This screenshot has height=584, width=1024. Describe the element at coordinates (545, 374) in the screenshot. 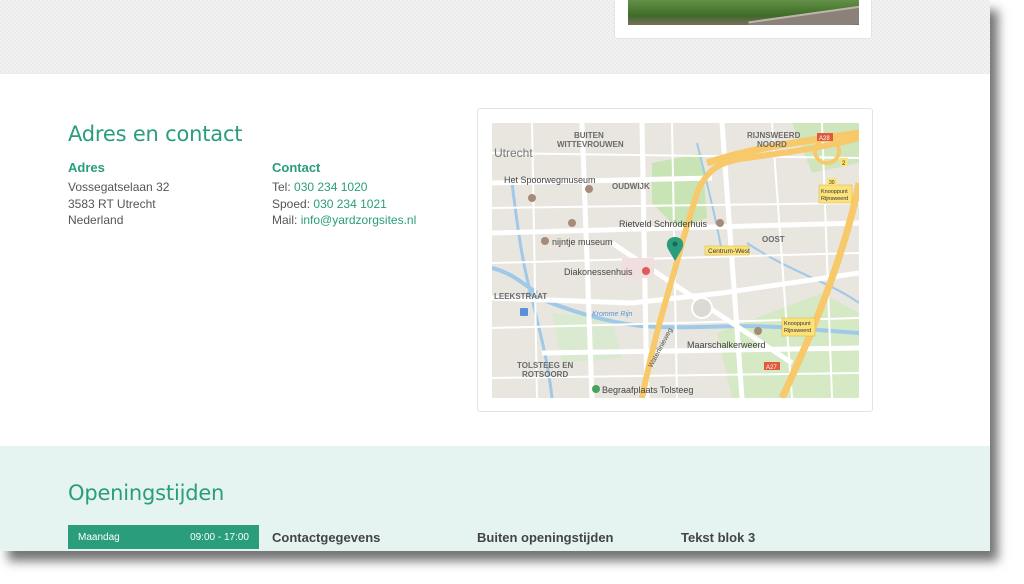

I see `map-label-rotsoord: ROTSOORD` at that location.